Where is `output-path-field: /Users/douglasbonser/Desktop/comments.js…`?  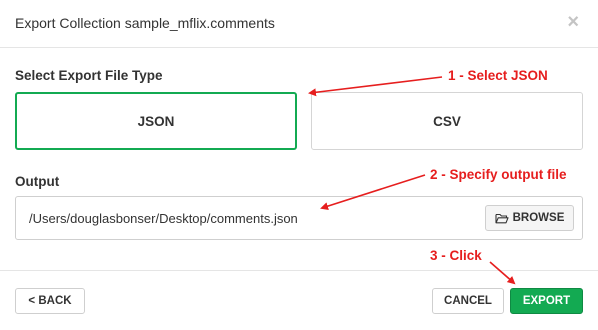 output-path-field: /Users/douglasbonser/Desktop/comments.js… is located at coordinates (299, 218).